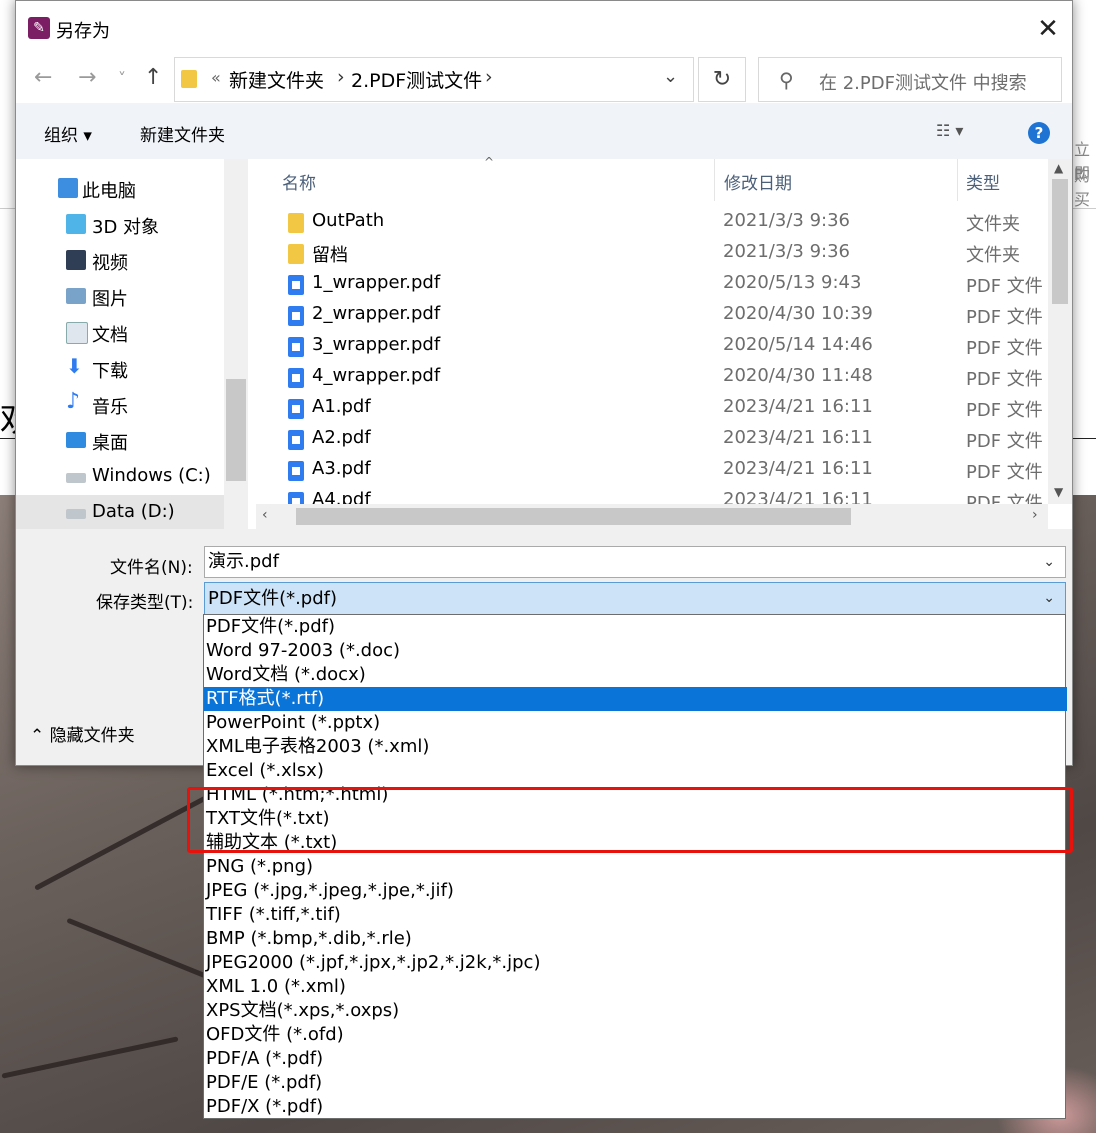 The width and height of the screenshot is (1096, 1133). What do you see at coordinates (983, 181) in the screenshot?
I see `column-header-type: 类型` at bounding box center [983, 181].